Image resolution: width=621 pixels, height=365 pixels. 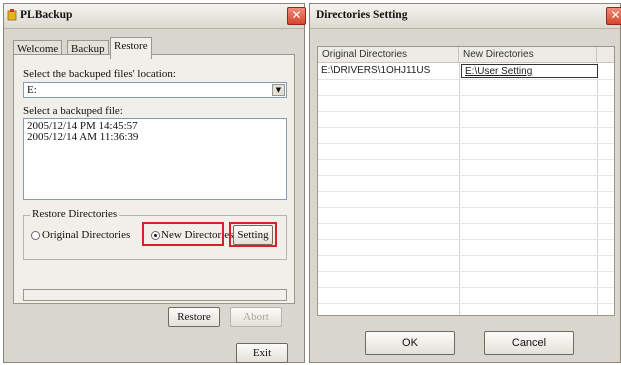 What do you see at coordinates (529, 343) in the screenshot?
I see `cancel-button: Cancel` at bounding box center [529, 343].